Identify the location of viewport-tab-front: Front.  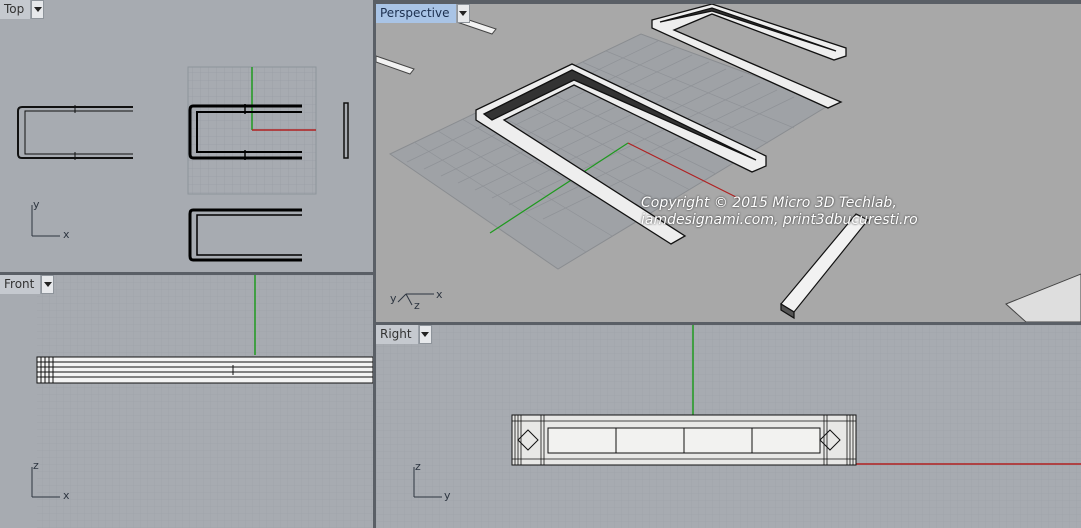
(27, 284).